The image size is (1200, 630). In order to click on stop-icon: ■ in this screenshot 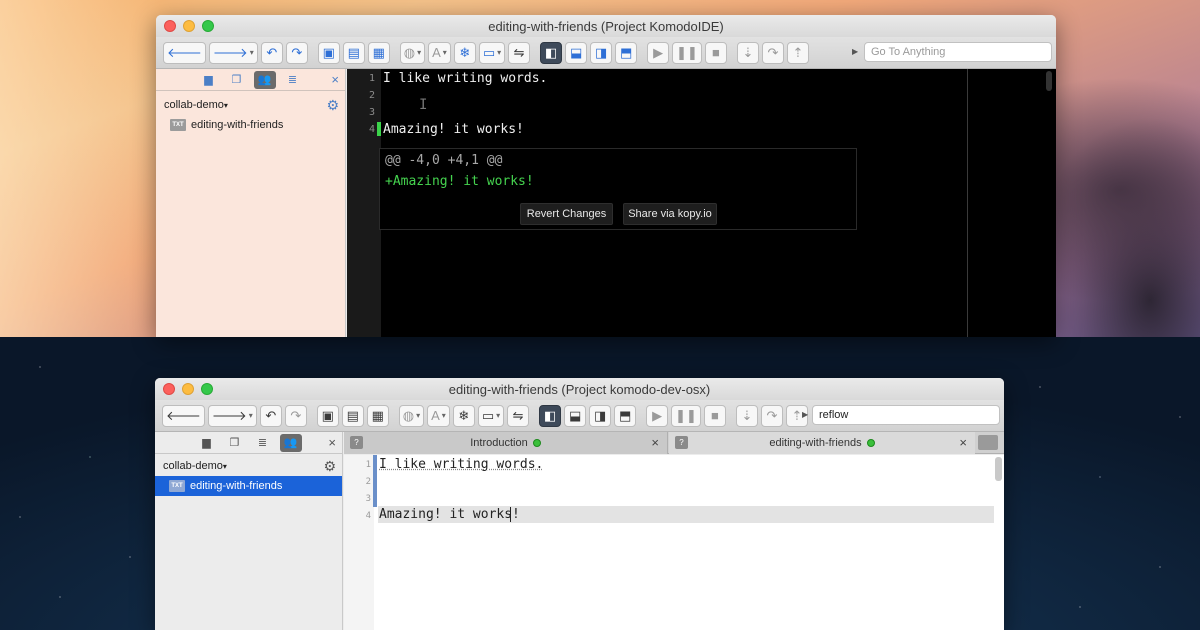, I will do `click(715, 52)`.